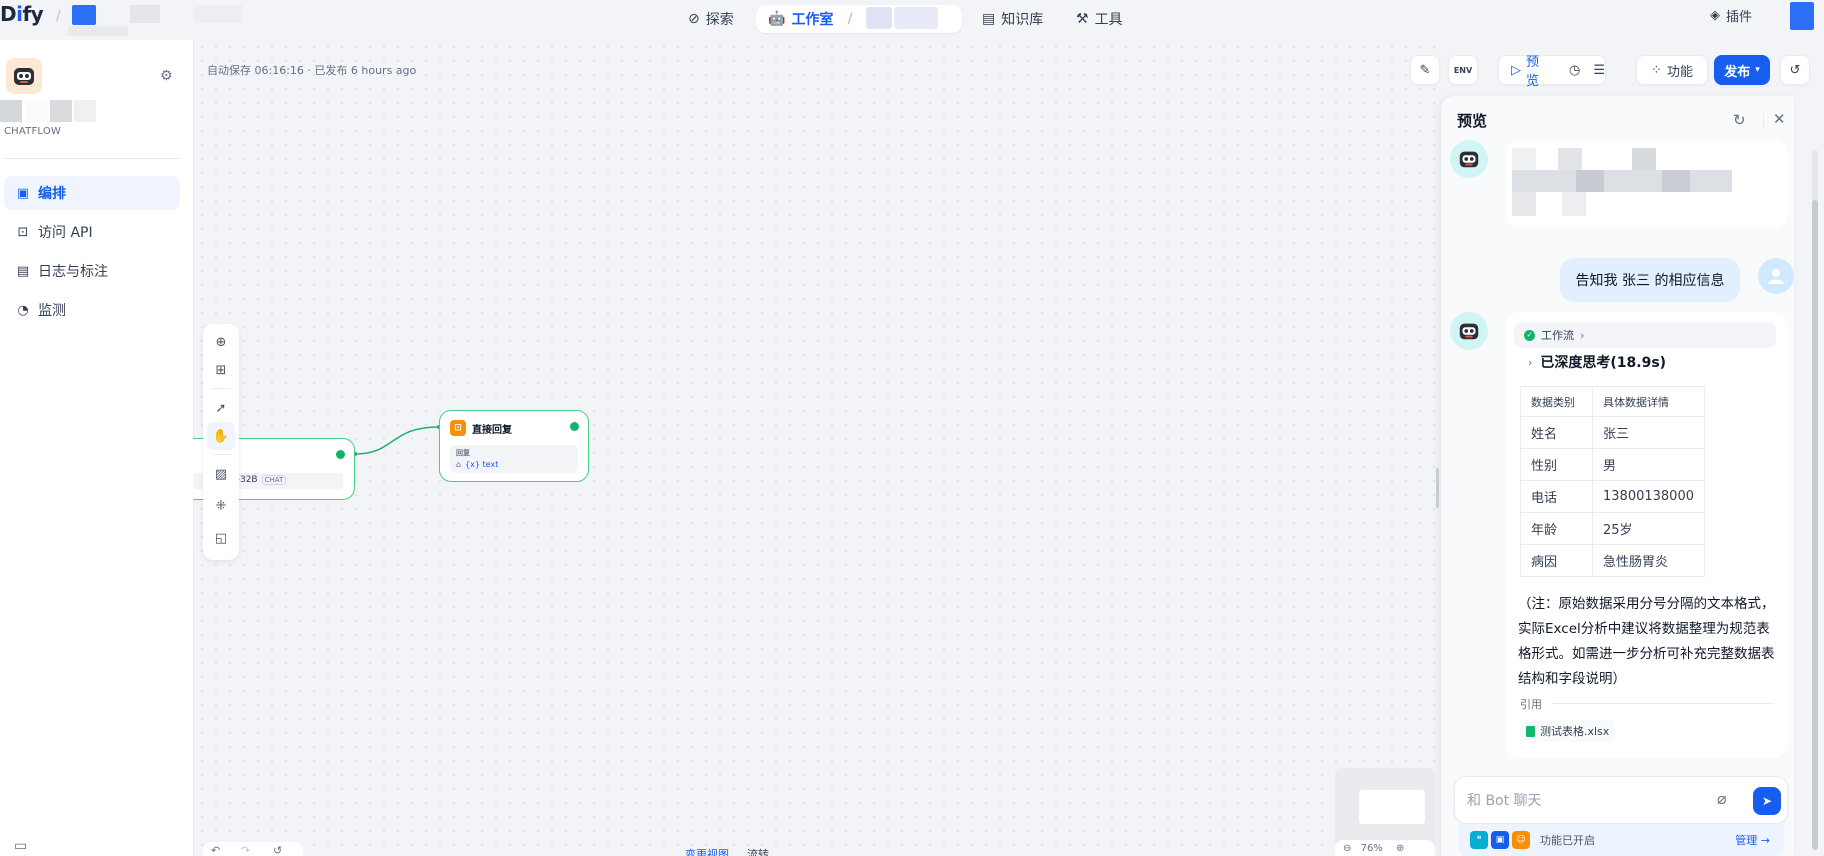 This screenshot has width=1824, height=856. What do you see at coordinates (92, 193) in the screenshot?
I see `sidebar-item-orchestrate: ▣ 编排` at bounding box center [92, 193].